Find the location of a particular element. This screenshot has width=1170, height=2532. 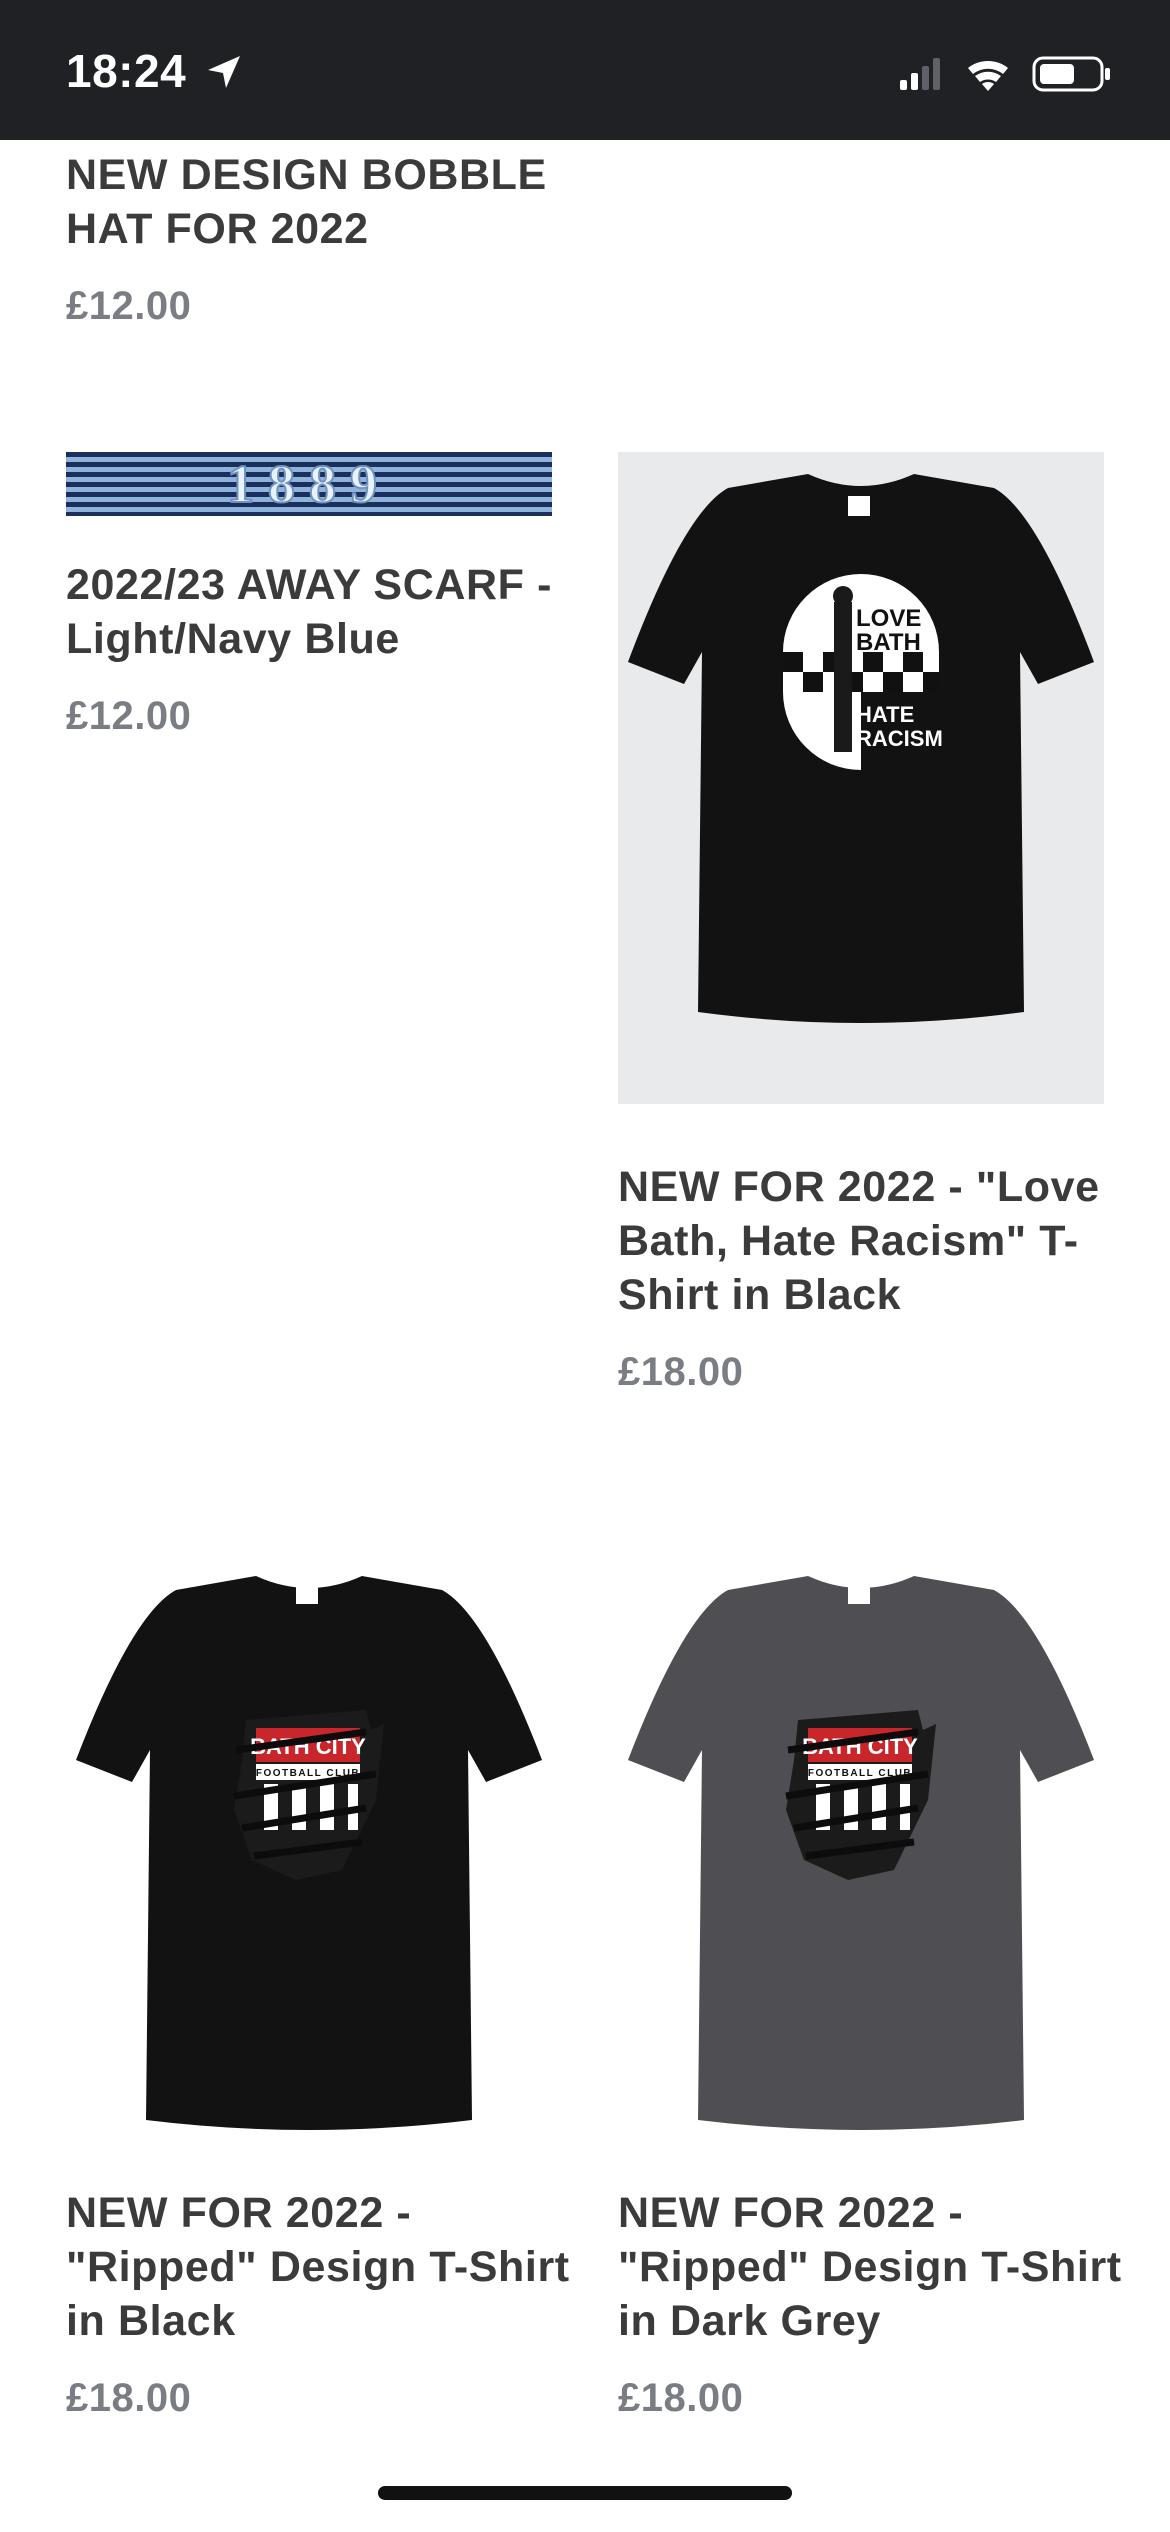

location-arrow-icon is located at coordinates (224, 72).